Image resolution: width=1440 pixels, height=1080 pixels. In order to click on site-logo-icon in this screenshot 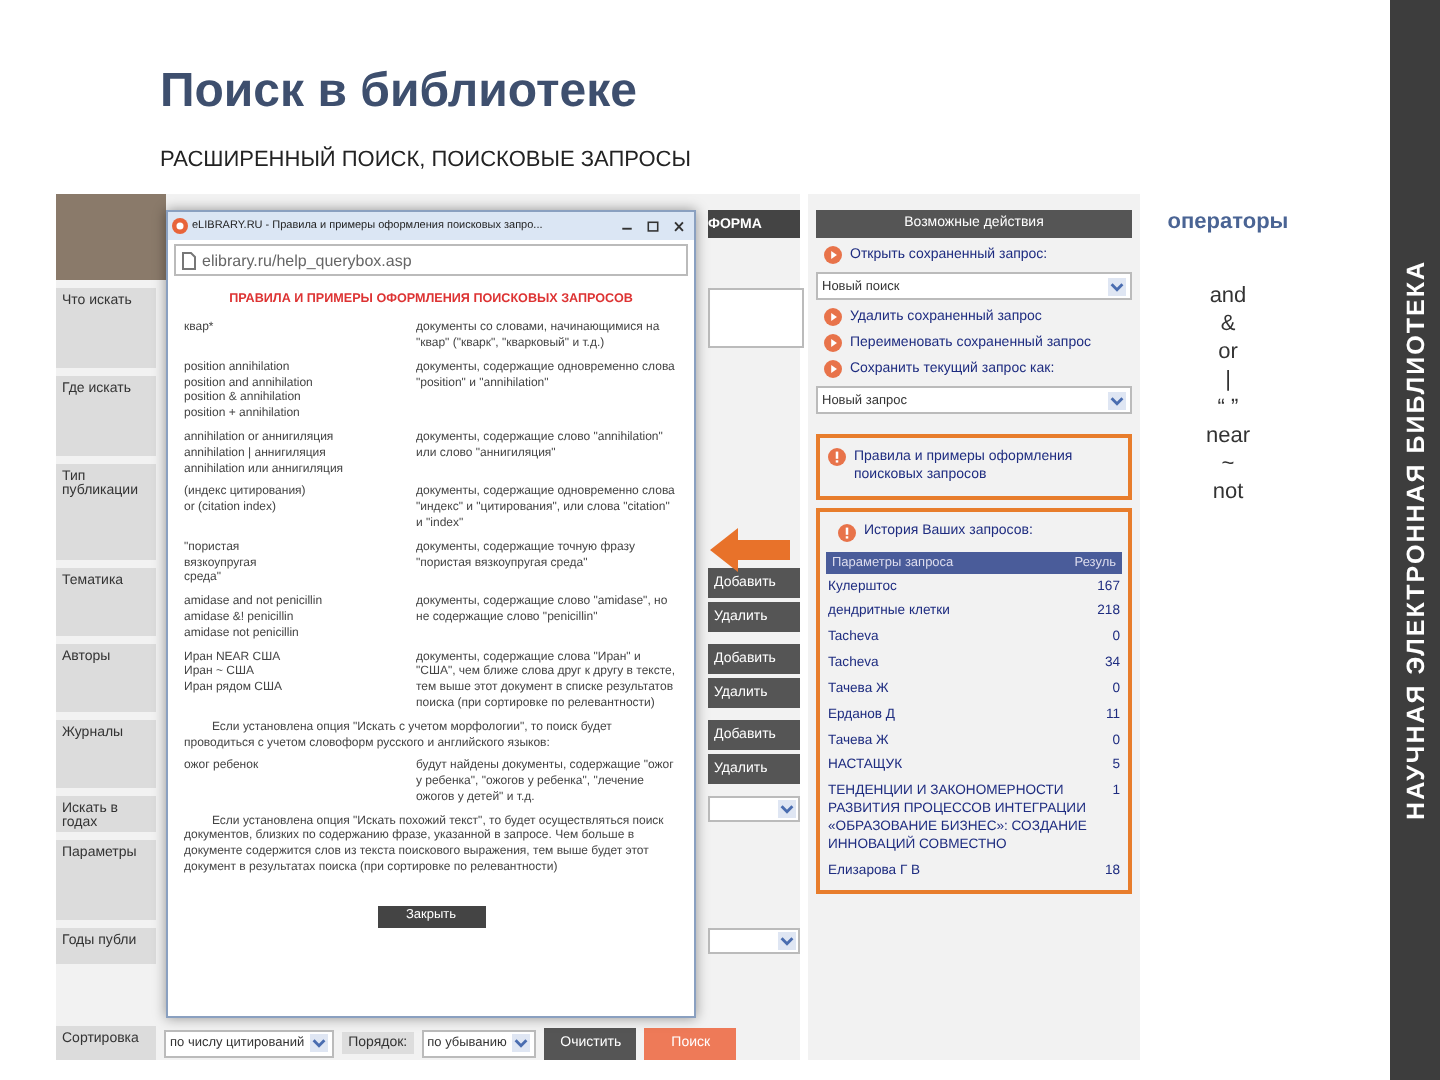, I will do `click(180, 226)`.